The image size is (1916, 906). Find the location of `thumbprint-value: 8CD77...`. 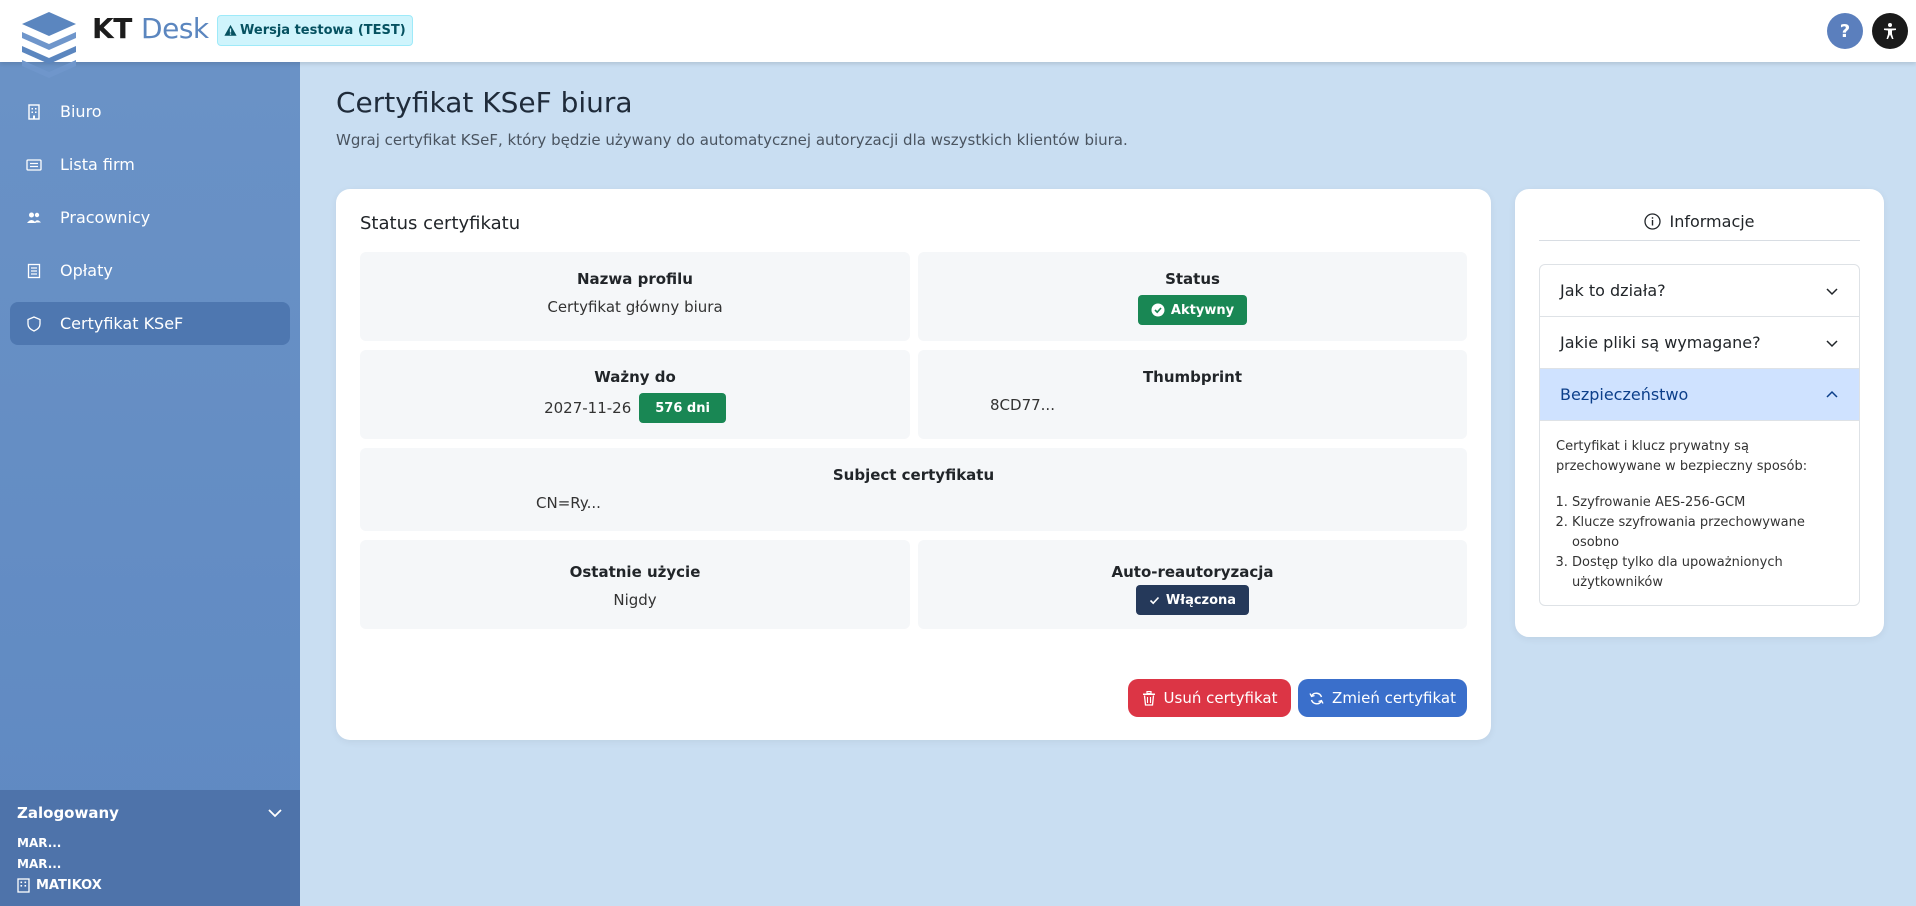

thumbprint-value: 8CD77... is located at coordinates (1022, 405).